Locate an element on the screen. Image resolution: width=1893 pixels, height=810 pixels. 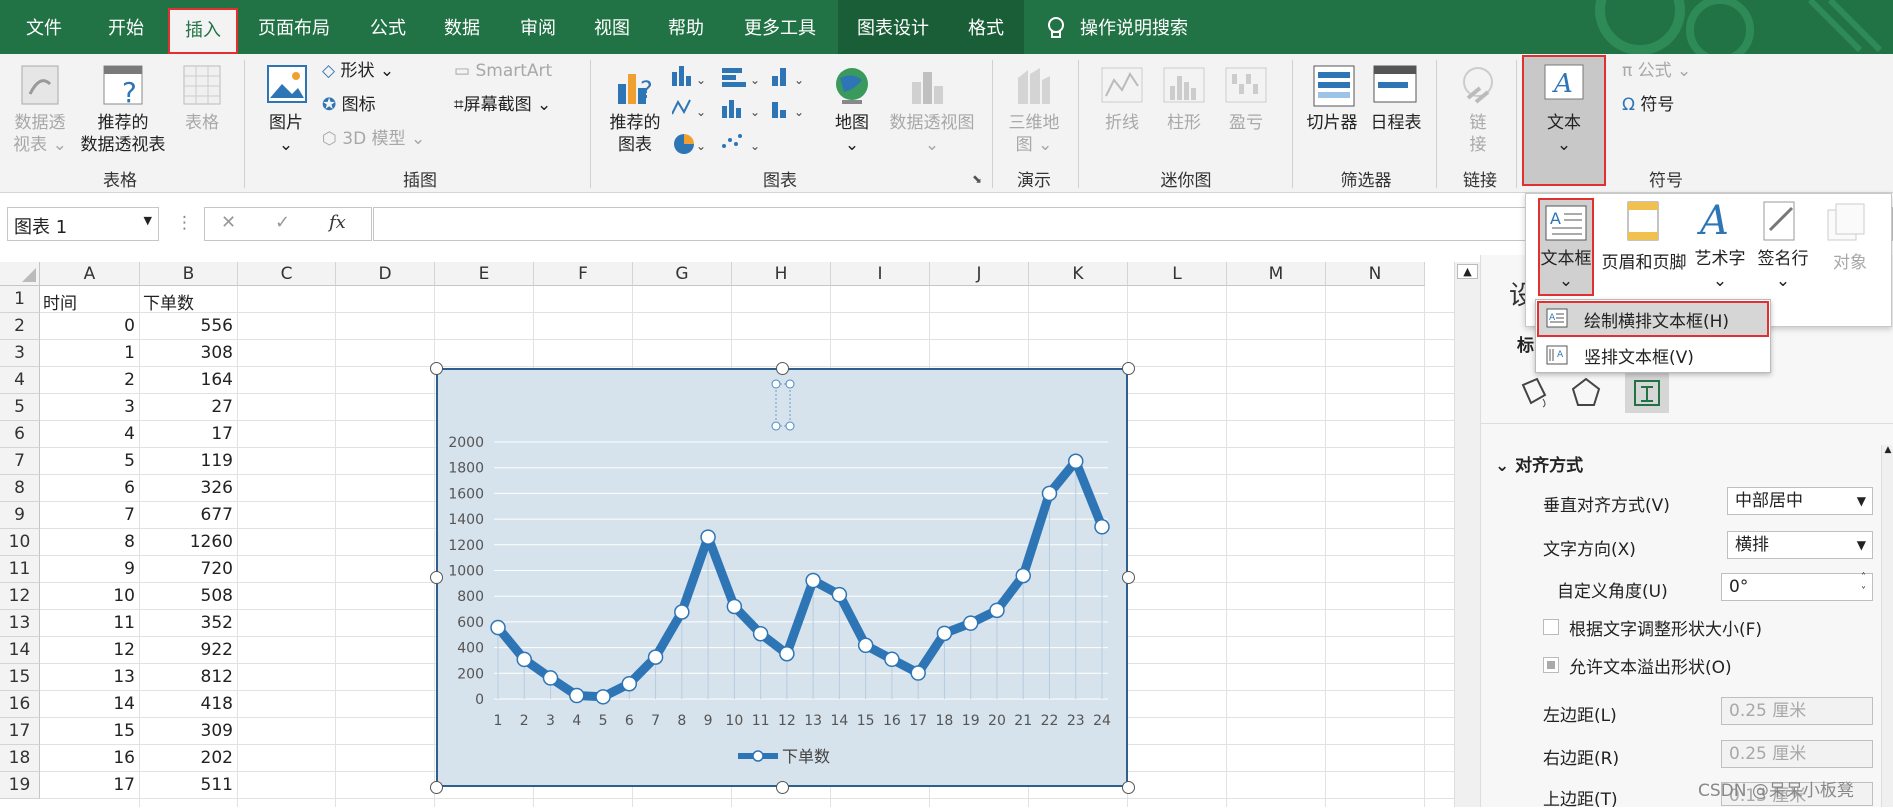
shapes-button: ◇ 形状 ⌄ is located at coordinates (377, 71).